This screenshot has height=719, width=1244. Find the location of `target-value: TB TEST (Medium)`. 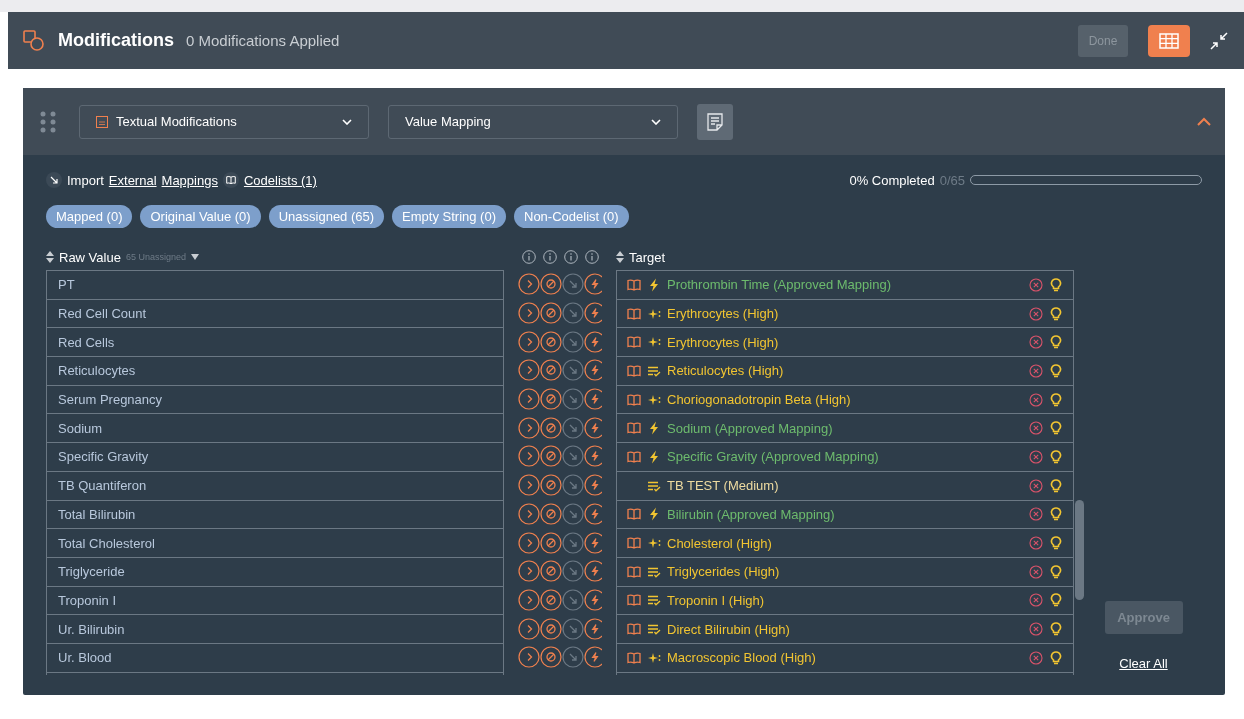

target-value: TB TEST (Medium) is located at coordinates (845, 486).